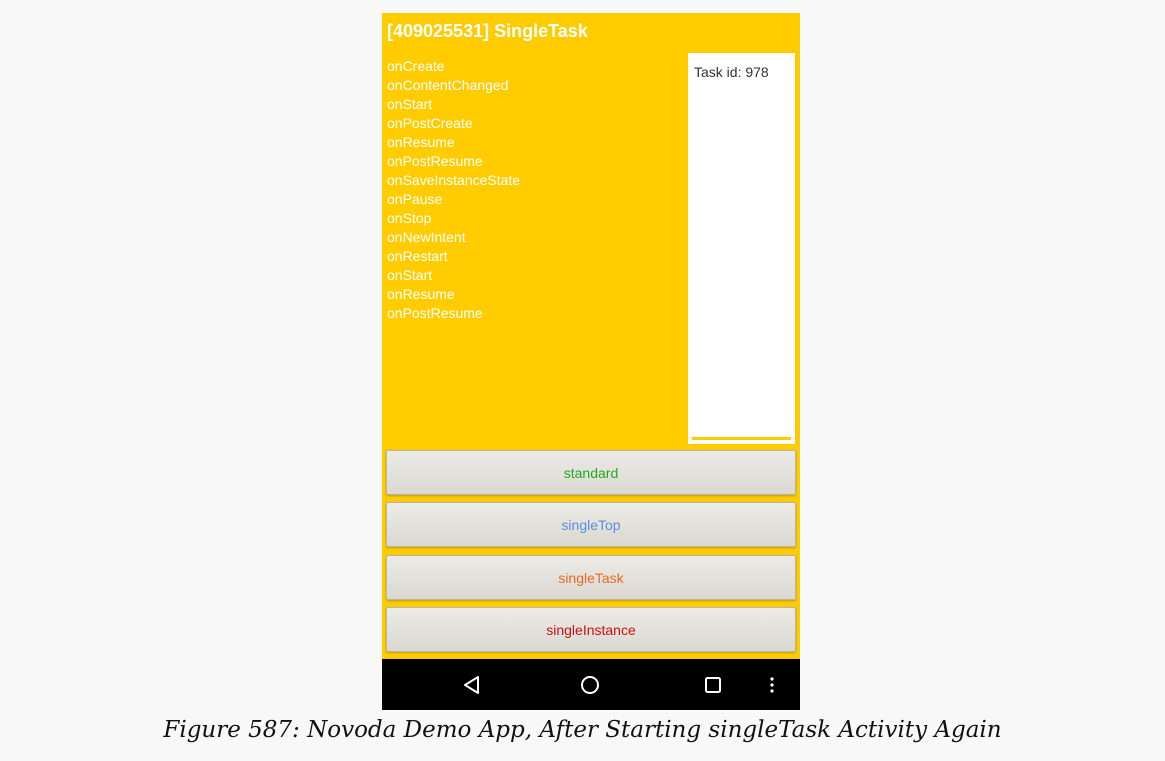 This screenshot has width=1165, height=761. I want to click on home-button, so click(590, 684).